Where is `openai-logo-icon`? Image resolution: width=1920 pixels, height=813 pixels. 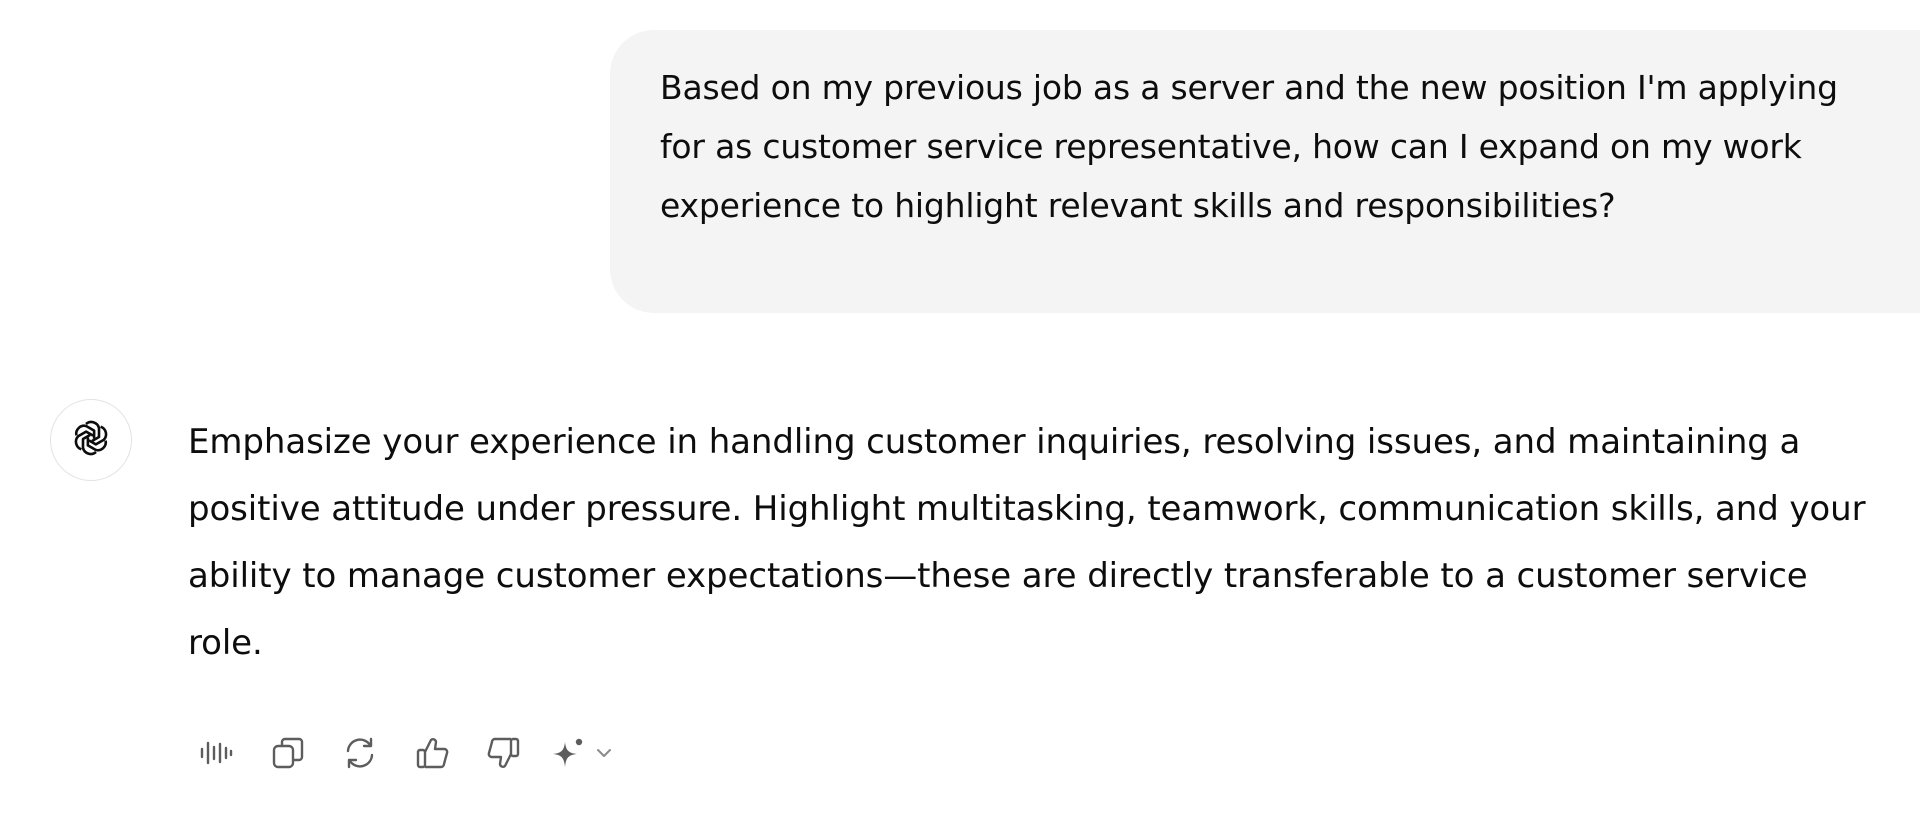 openai-logo-icon is located at coordinates (91, 440).